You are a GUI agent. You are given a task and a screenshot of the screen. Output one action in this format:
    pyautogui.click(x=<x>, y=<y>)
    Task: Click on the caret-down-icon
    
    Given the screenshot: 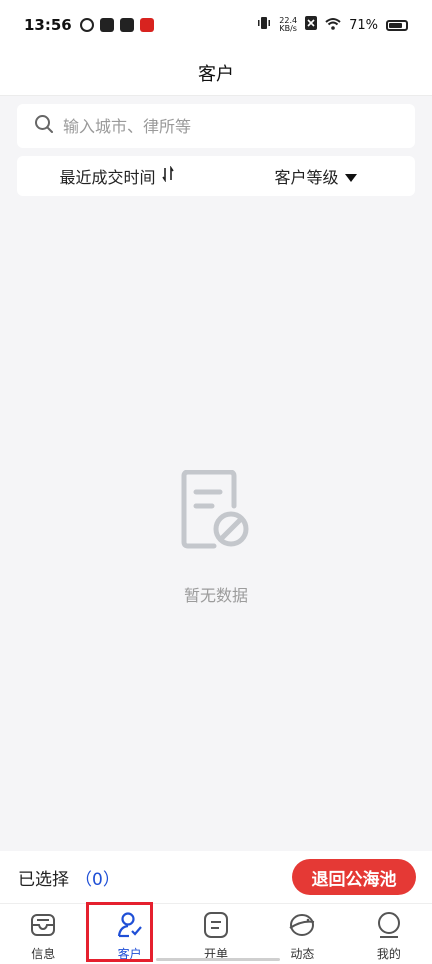 What is the action you would take?
    pyautogui.click(x=350, y=176)
    